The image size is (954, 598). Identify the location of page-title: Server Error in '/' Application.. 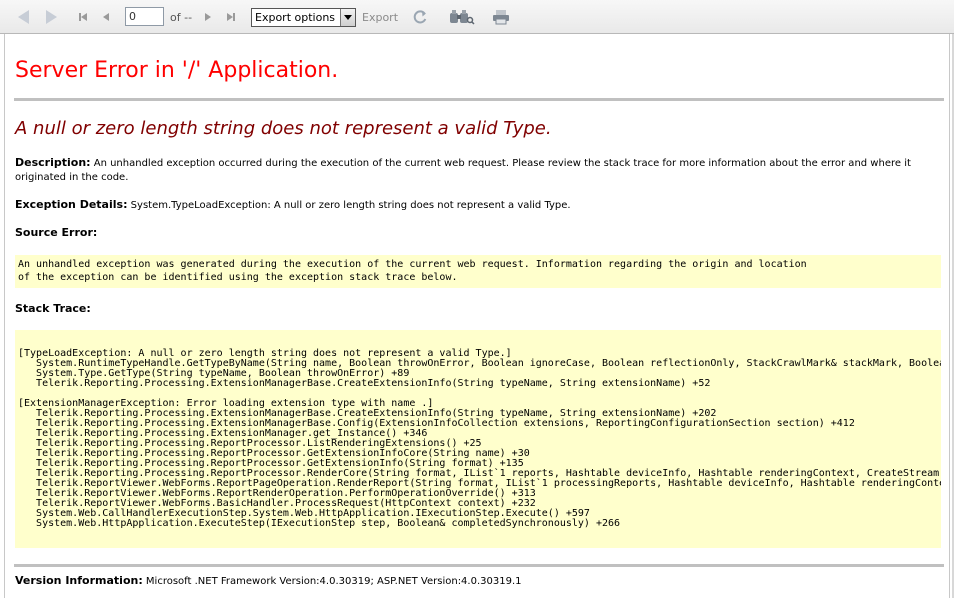
(177, 70).